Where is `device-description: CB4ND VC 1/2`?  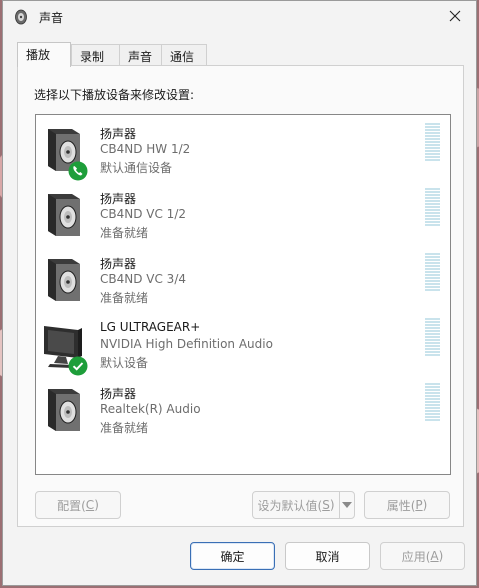
device-description: CB4ND VC 1/2 is located at coordinates (143, 214).